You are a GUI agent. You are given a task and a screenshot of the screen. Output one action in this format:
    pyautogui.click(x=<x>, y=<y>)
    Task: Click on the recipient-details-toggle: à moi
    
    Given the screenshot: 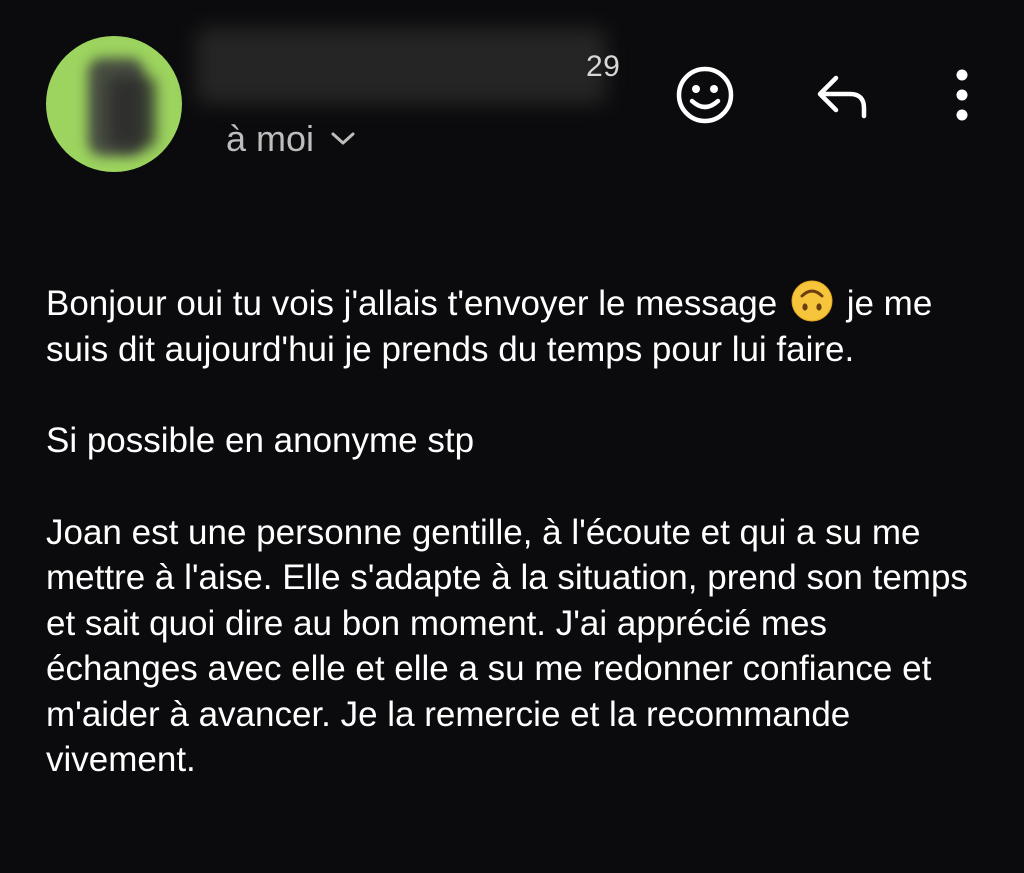 What is the action you would take?
    pyautogui.click(x=291, y=139)
    